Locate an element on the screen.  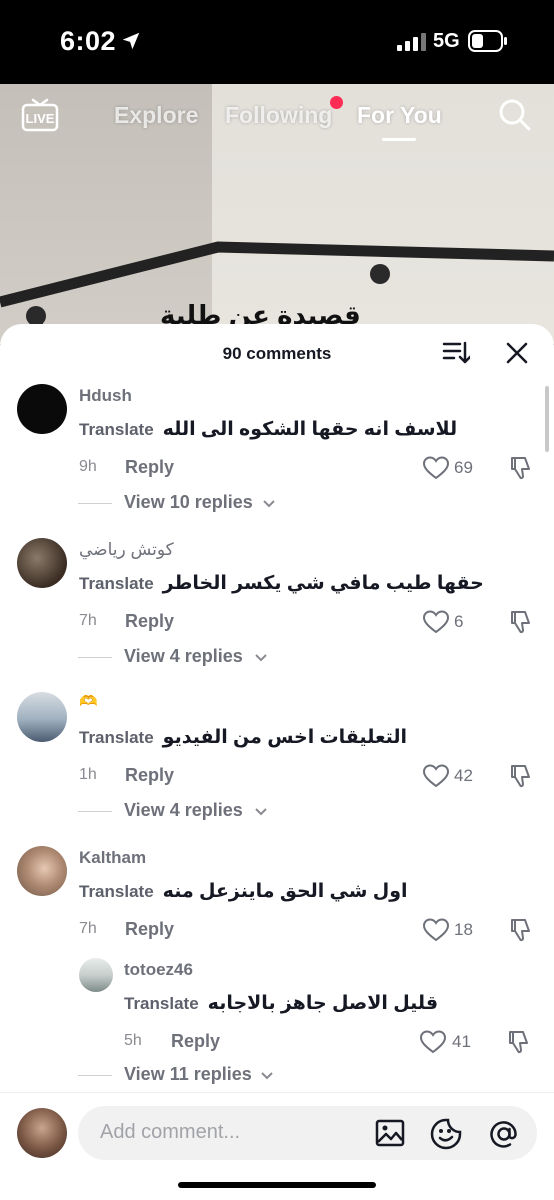
view-replies-button: View 11 replies is located at coordinates (228, 1076).